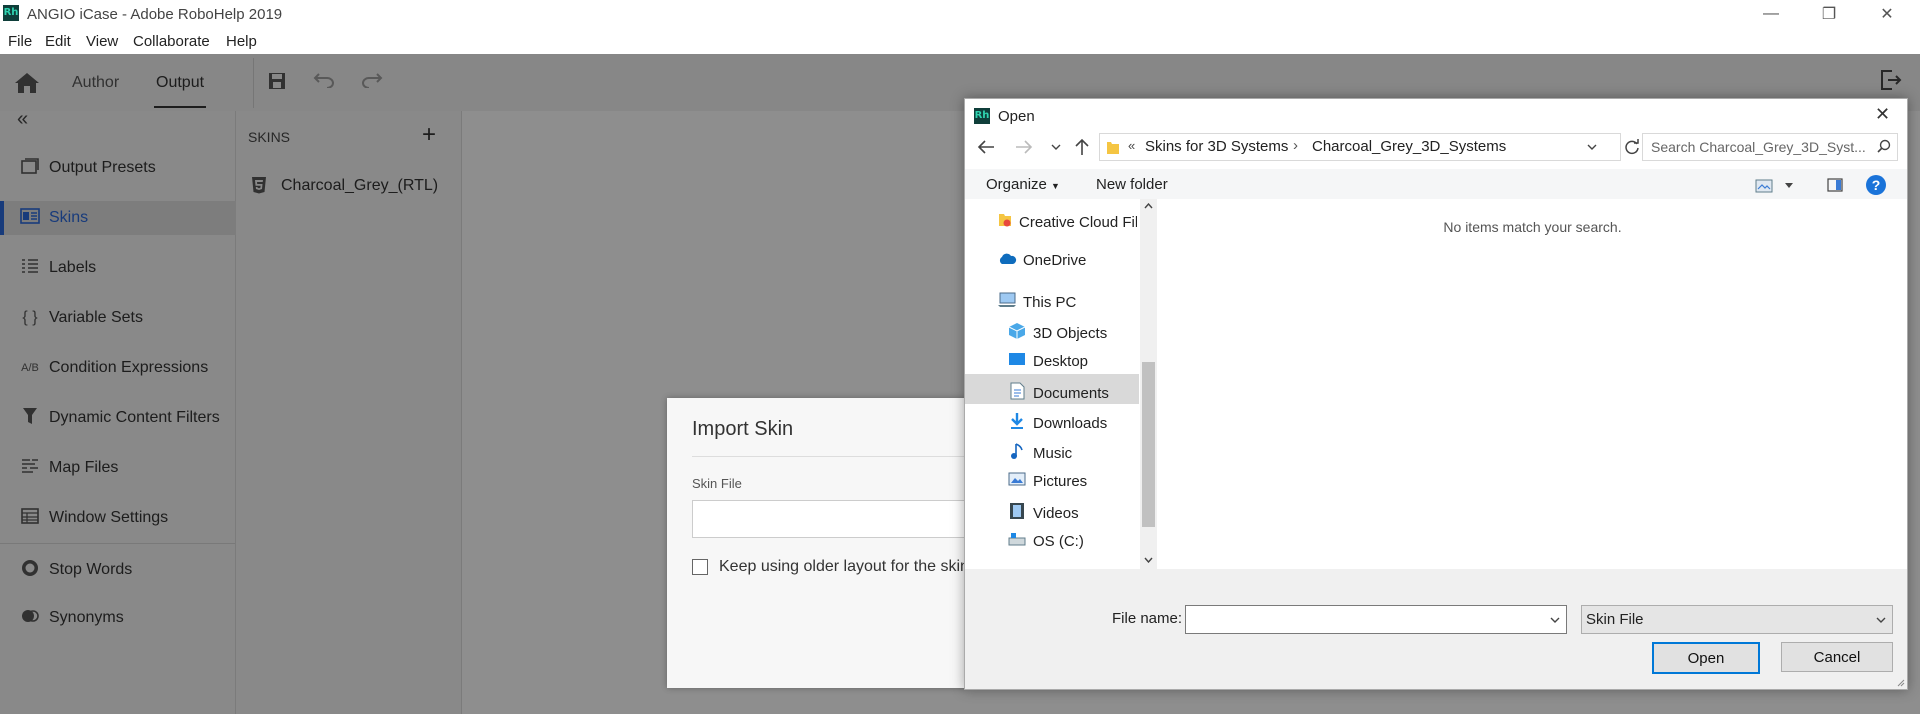  What do you see at coordinates (1615, 619) in the screenshot?
I see `file-type-value: Skin File` at bounding box center [1615, 619].